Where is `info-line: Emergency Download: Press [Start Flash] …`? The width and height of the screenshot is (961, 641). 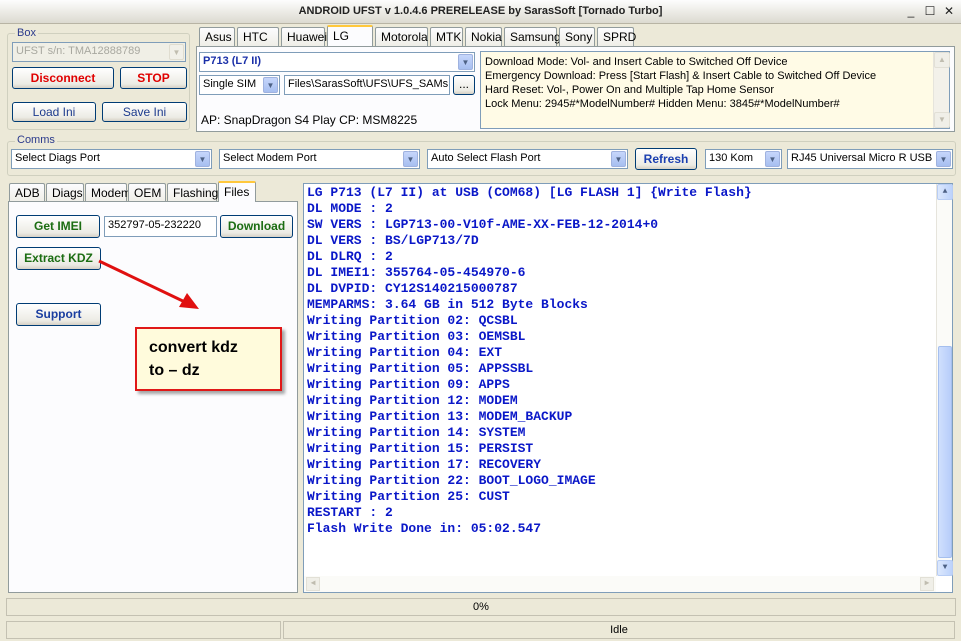
info-line: Emergency Download: Press [Start Flash] … is located at coordinates (681, 76).